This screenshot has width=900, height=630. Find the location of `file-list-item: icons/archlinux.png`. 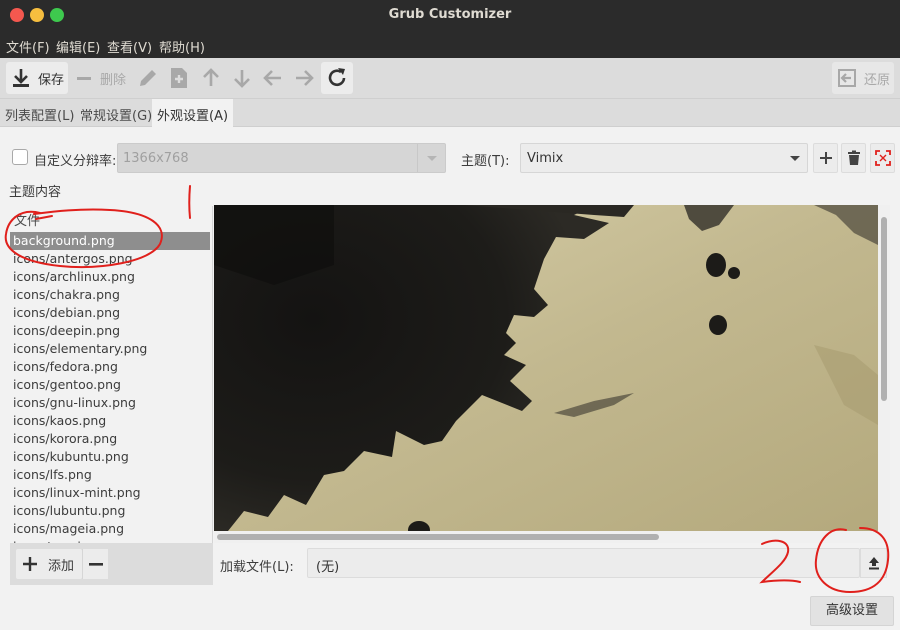

file-list-item: icons/archlinux.png is located at coordinates (110, 277).